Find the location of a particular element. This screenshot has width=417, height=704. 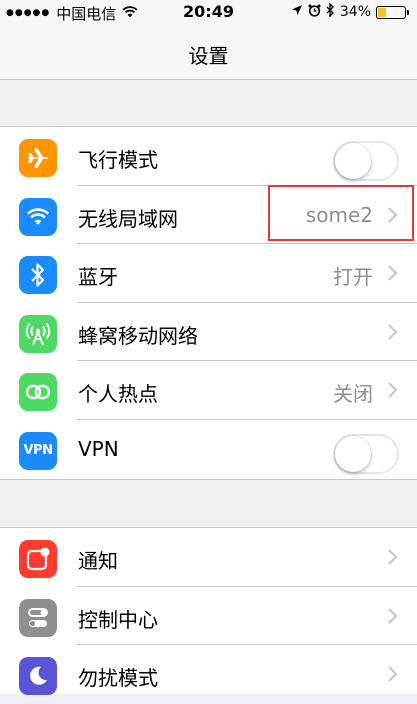

control-center-icon is located at coordinates (38, 617).